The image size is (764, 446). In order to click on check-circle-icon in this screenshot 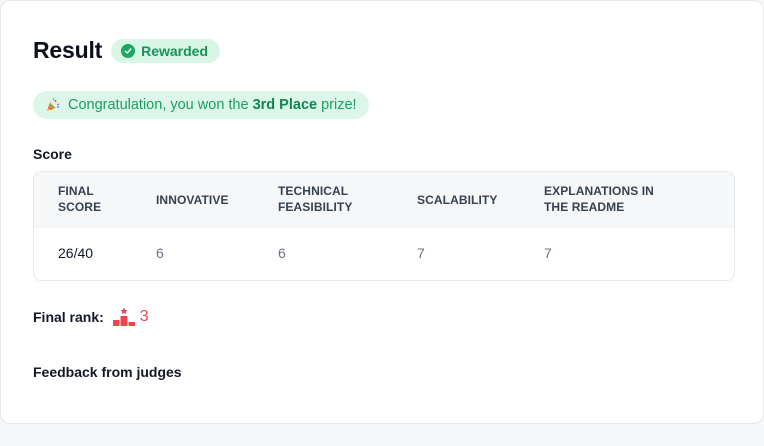, I will do `click(128, 50)`.